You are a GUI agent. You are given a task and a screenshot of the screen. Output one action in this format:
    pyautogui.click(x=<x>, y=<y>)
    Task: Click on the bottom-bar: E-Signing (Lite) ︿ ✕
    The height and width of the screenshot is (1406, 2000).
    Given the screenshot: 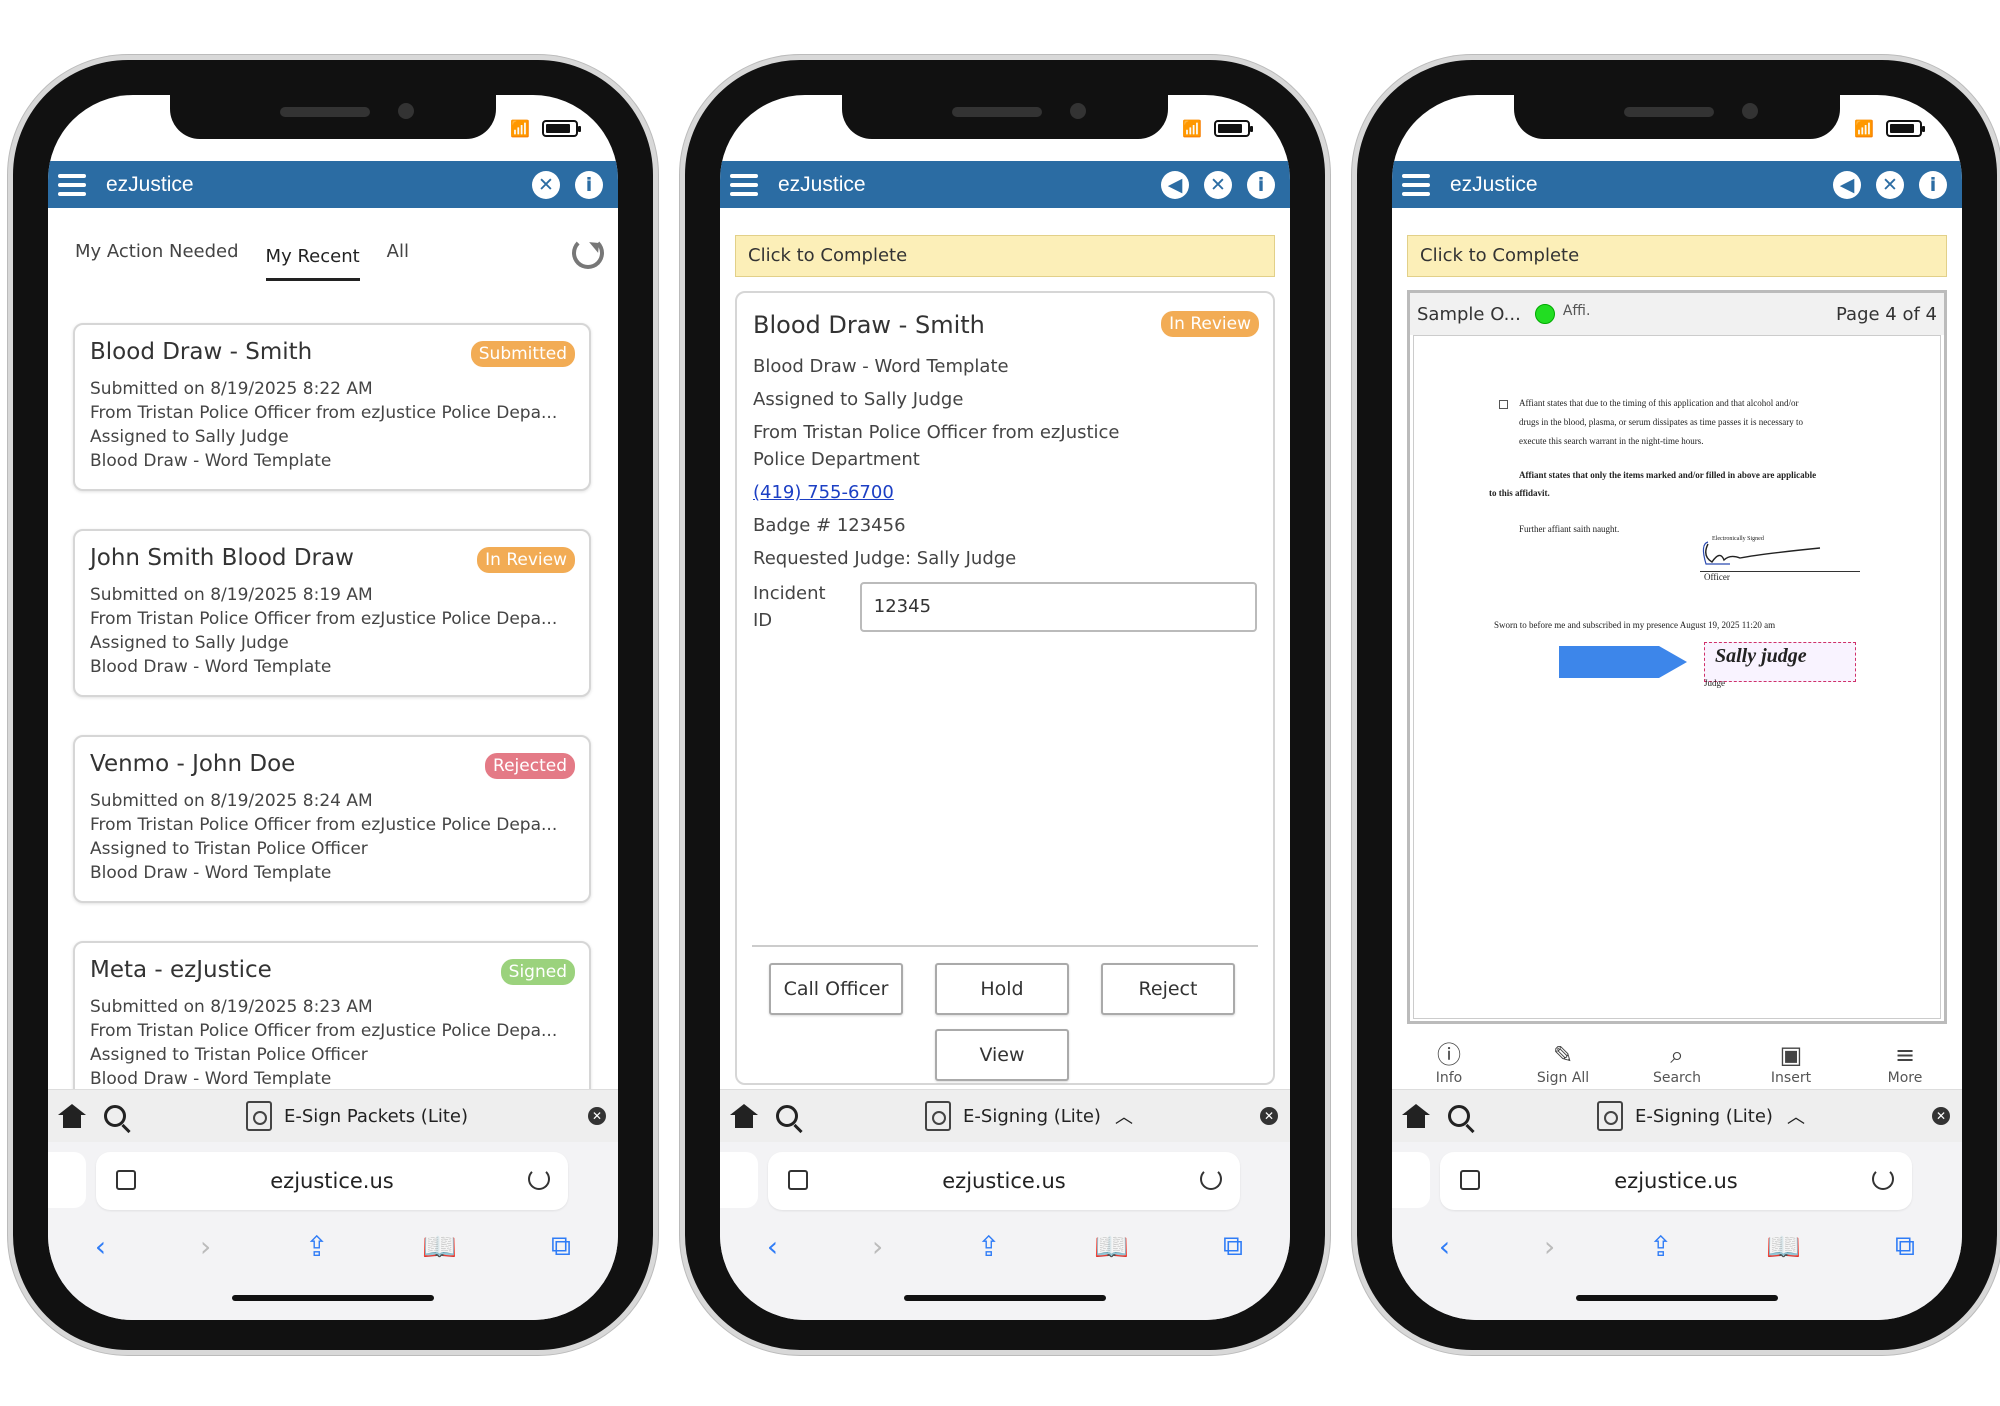 What is the action you would take?
    pyautogui.click(x=1677, y=1115)
    